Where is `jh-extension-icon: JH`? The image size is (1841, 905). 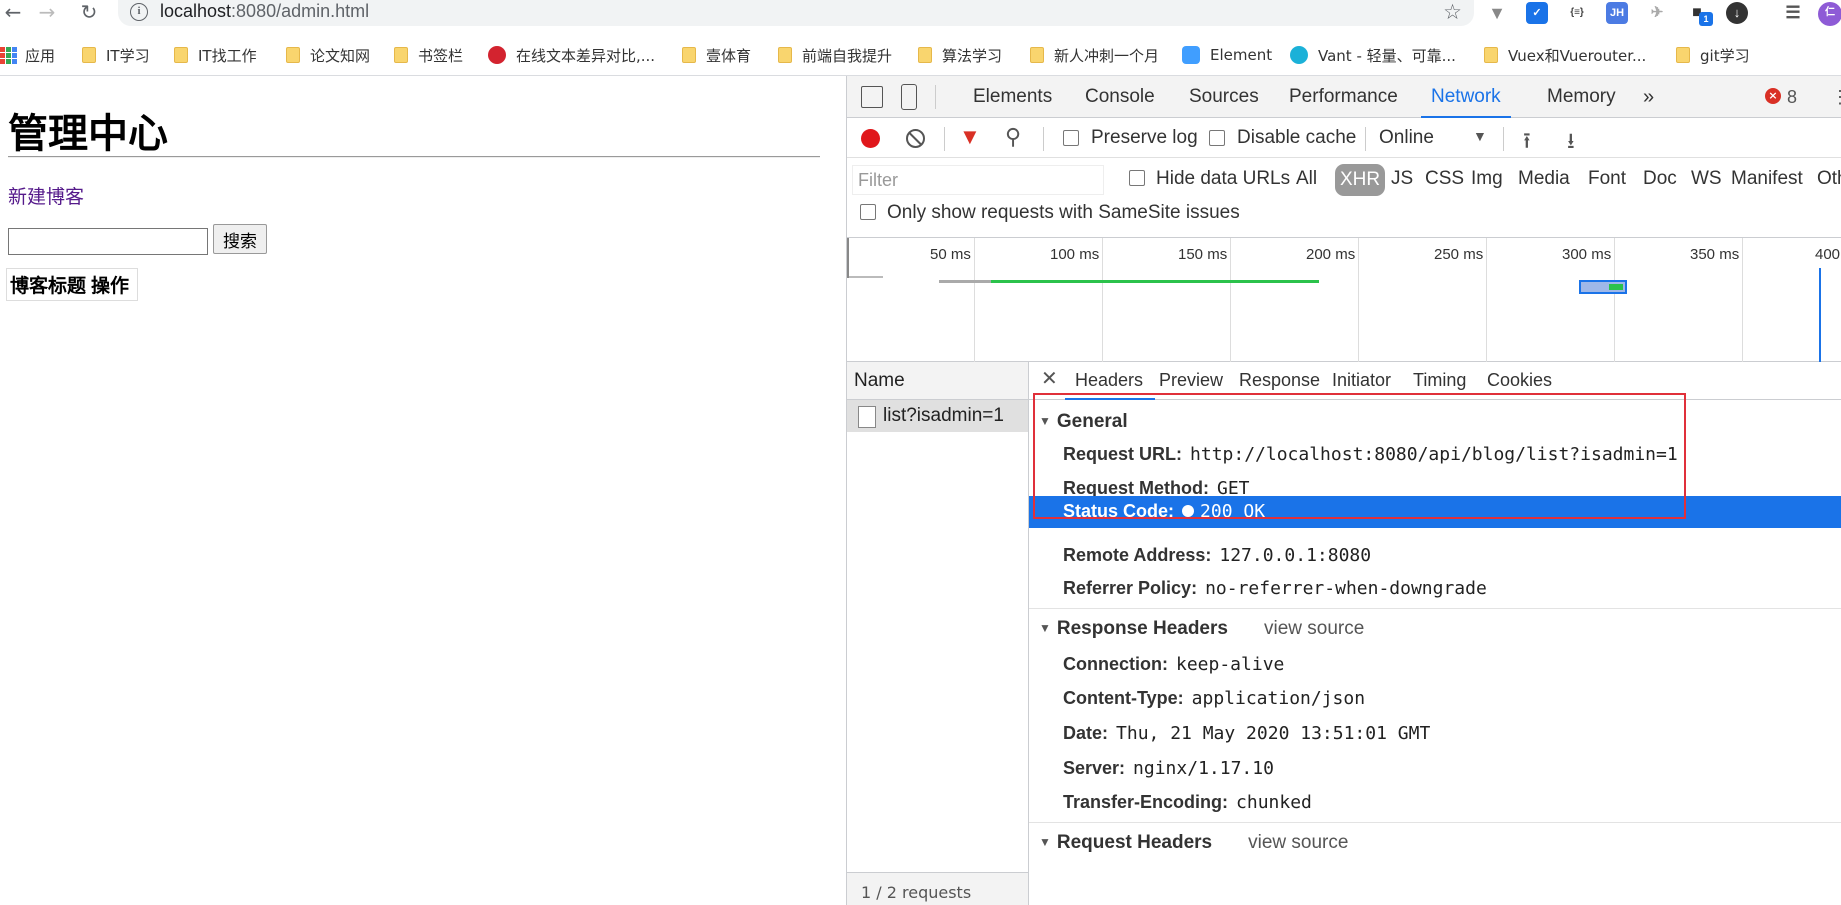 jh-extension-icon: JH is located at coordinates (1617, 13).